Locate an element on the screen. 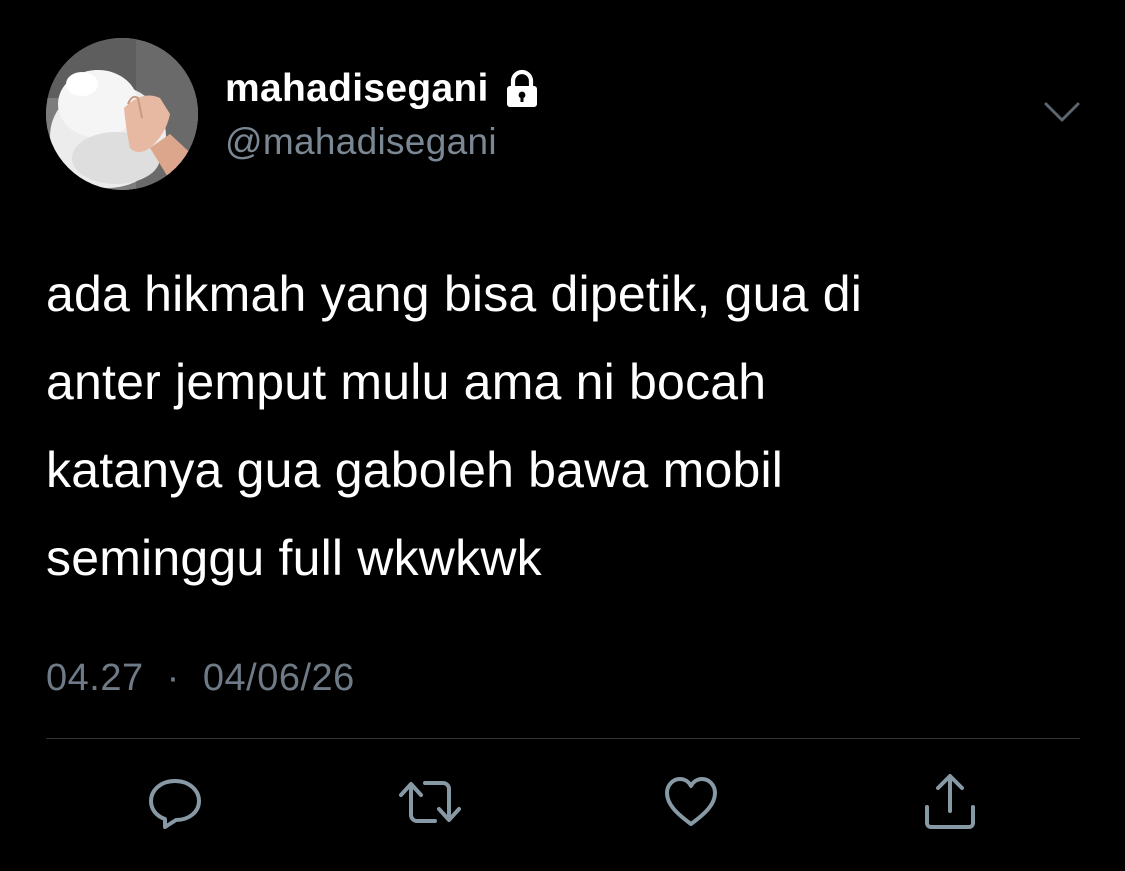 The width and height of the screenshot is (1125, 871). tweet-text-line: ada hikmah yang bisa dipetik, gua di is located at coordinates (454, 294).